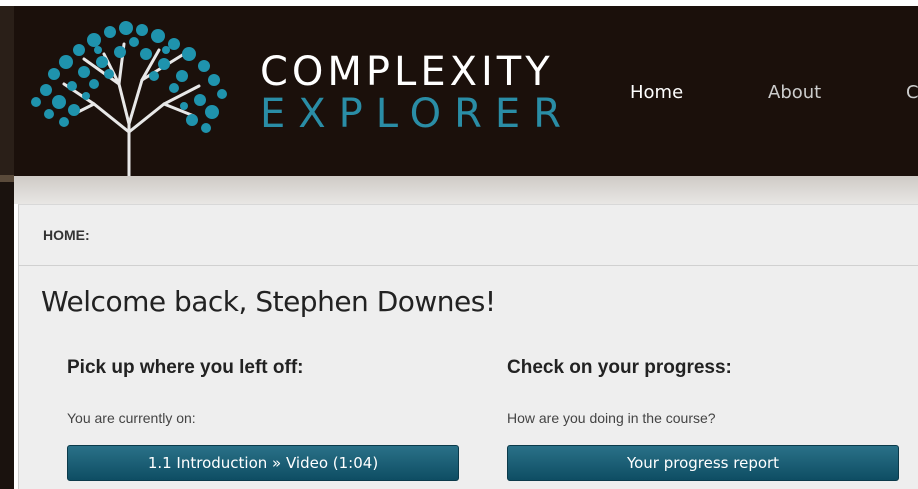 This screenshot has height=489, width=918. Describe the element at coordinates (466, 94) in the screenshot. I see `main-nav: Home About C` at that location.